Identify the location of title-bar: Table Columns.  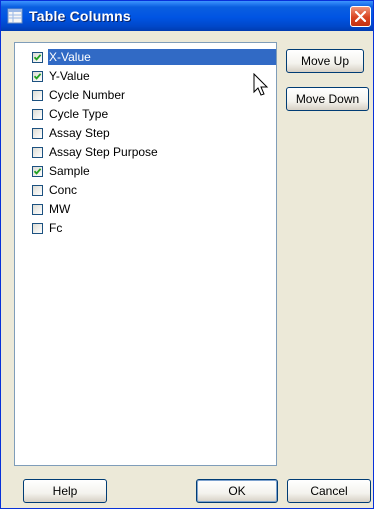
(187, 16).